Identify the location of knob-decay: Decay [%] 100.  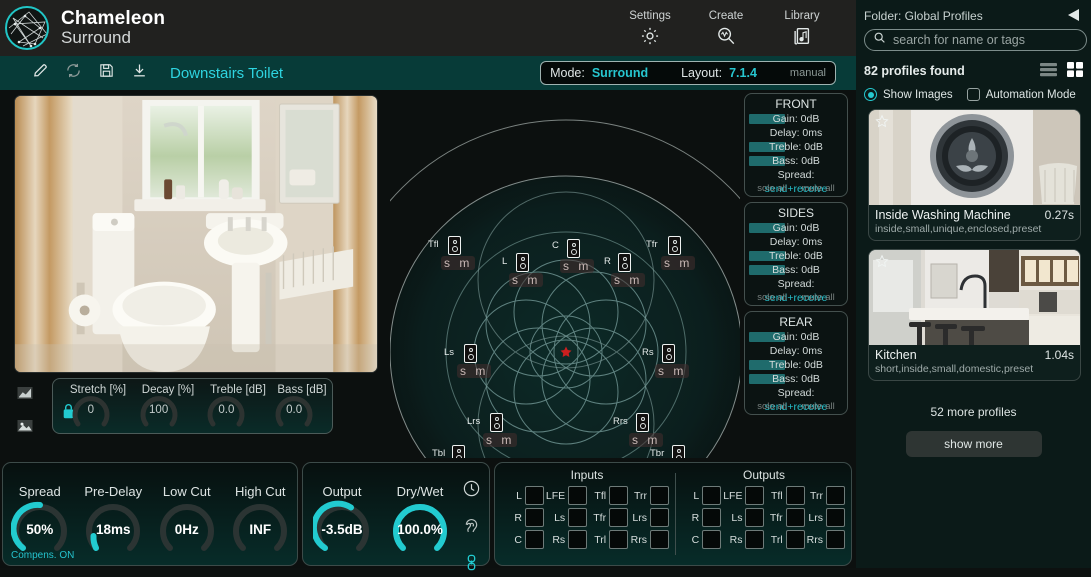
(159, 406).